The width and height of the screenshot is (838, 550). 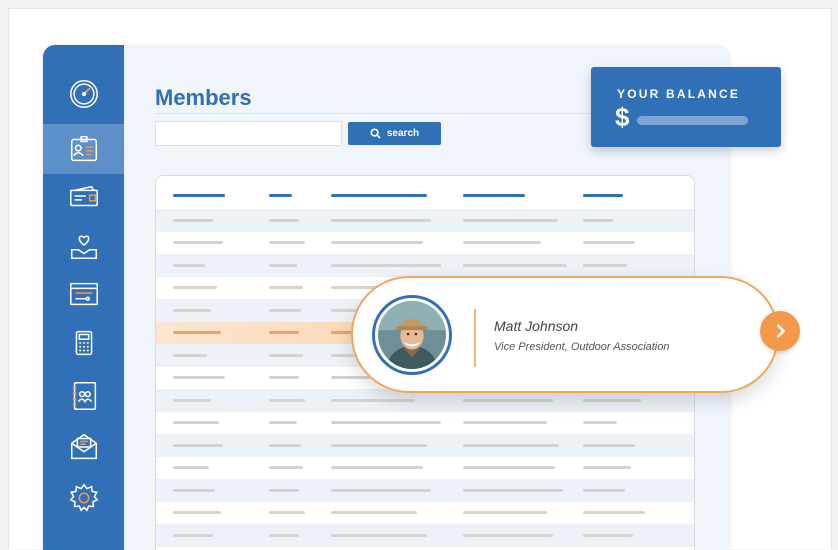 What do you see at coordinates (203, 97) in the screenshot?
I see `page-title: Members` at bounding box center [203, 97].